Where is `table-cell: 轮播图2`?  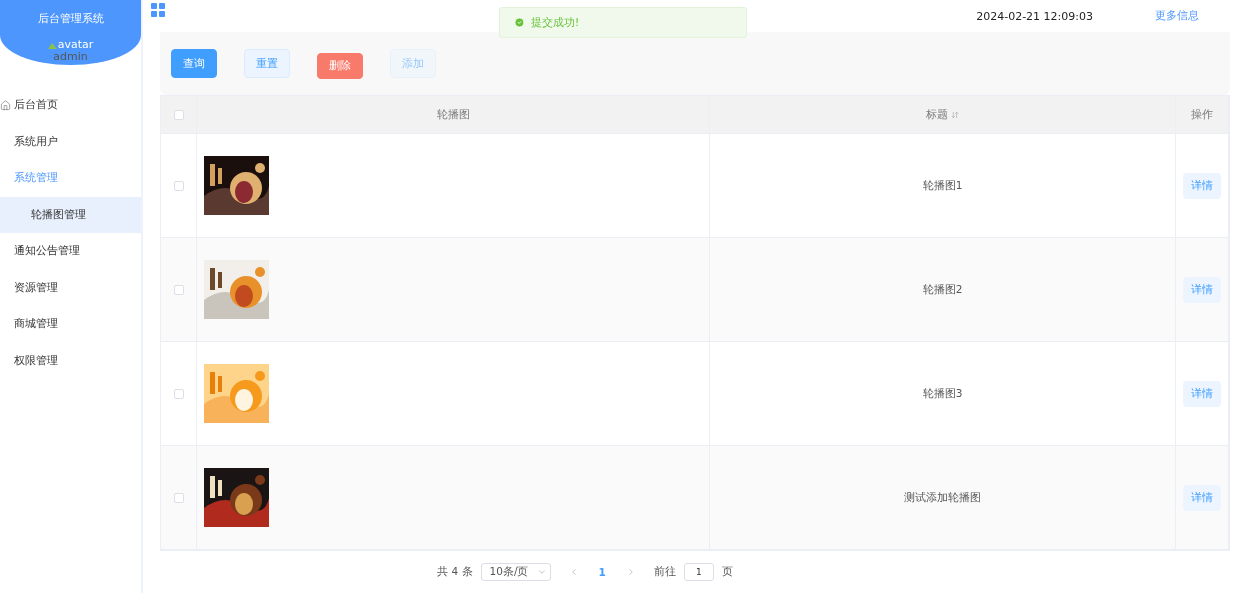
table-cell: 轮播图2 is located at coordinates (943, 290).